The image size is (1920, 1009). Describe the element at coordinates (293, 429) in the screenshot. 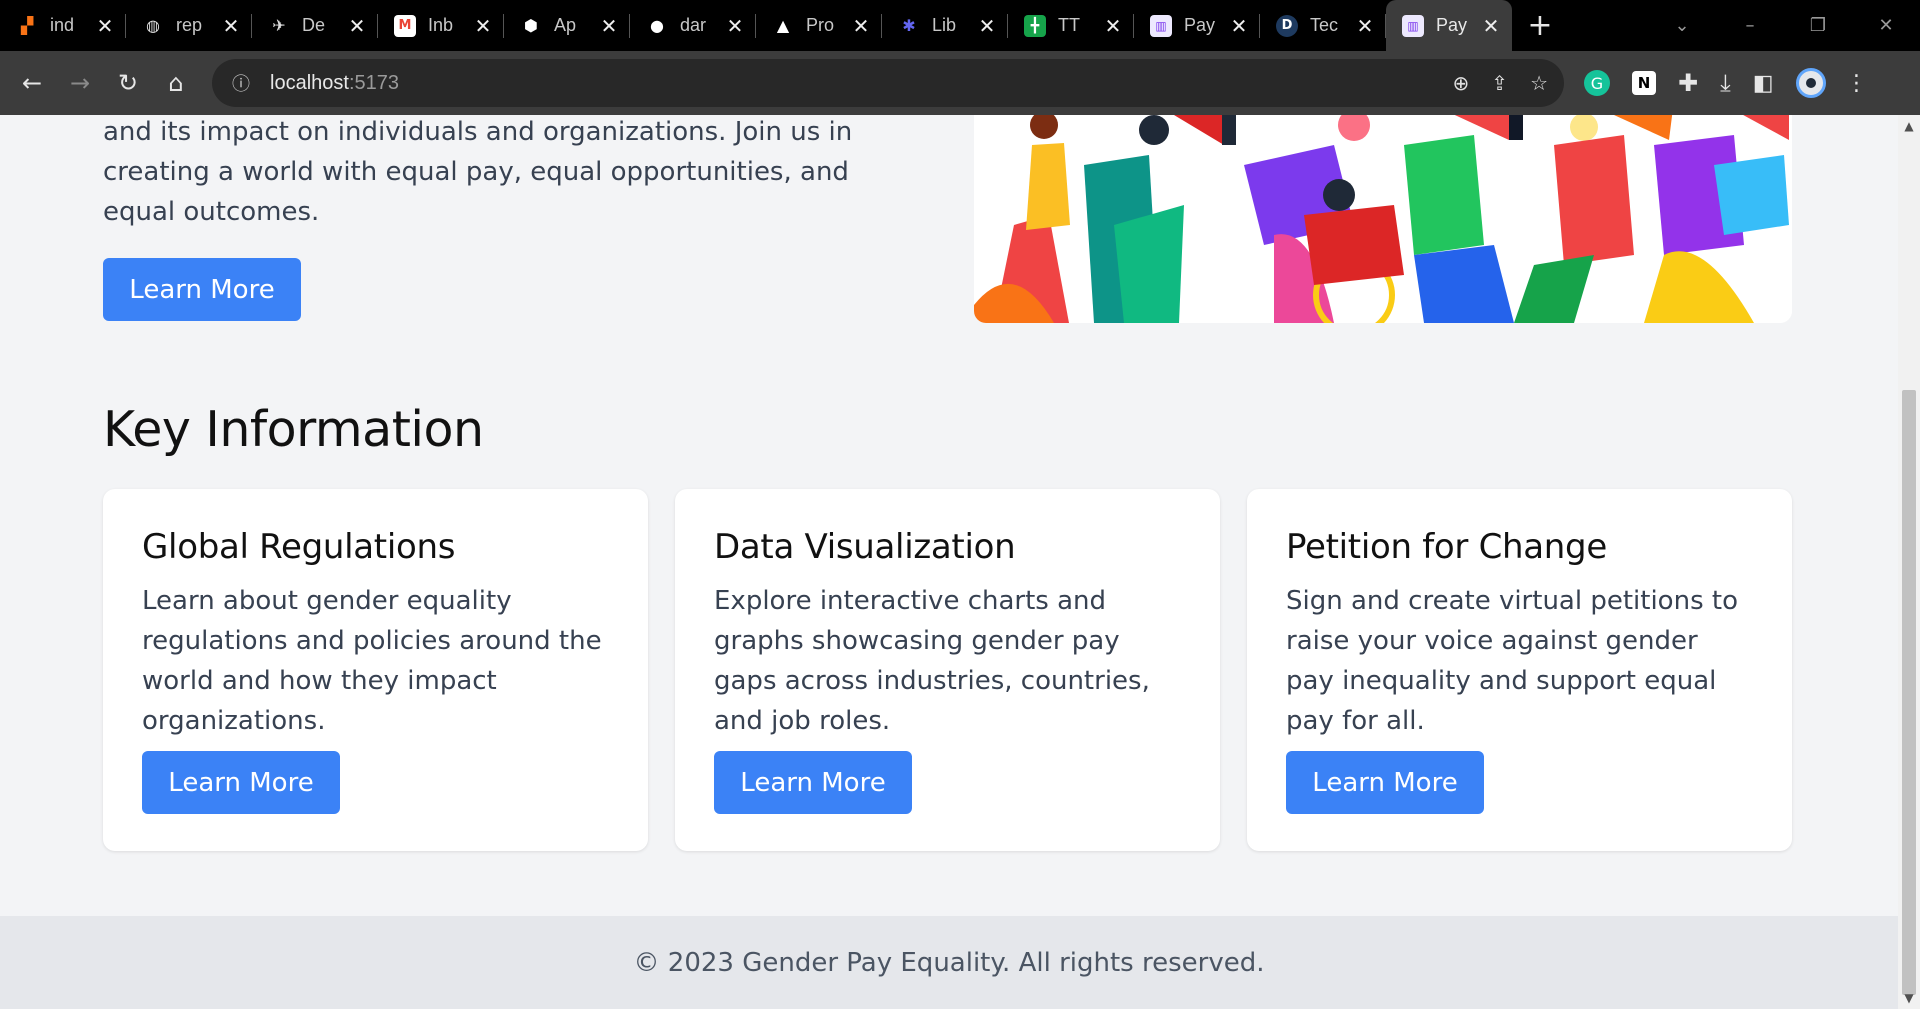

I see `key-information-title: Key Information` at that location.